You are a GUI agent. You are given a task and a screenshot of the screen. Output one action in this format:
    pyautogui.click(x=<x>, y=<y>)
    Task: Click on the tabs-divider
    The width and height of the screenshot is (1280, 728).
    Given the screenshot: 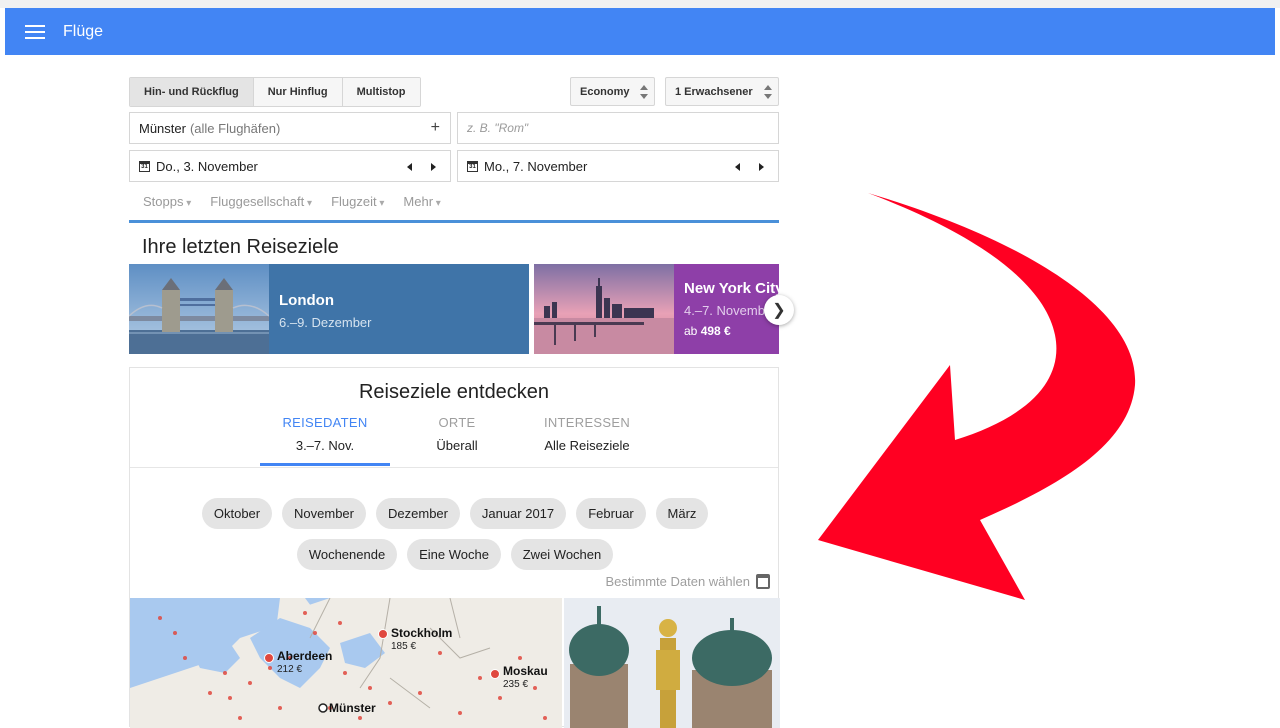 What is the action you would take?
    pyautogui.click(x=454, y=467)
    